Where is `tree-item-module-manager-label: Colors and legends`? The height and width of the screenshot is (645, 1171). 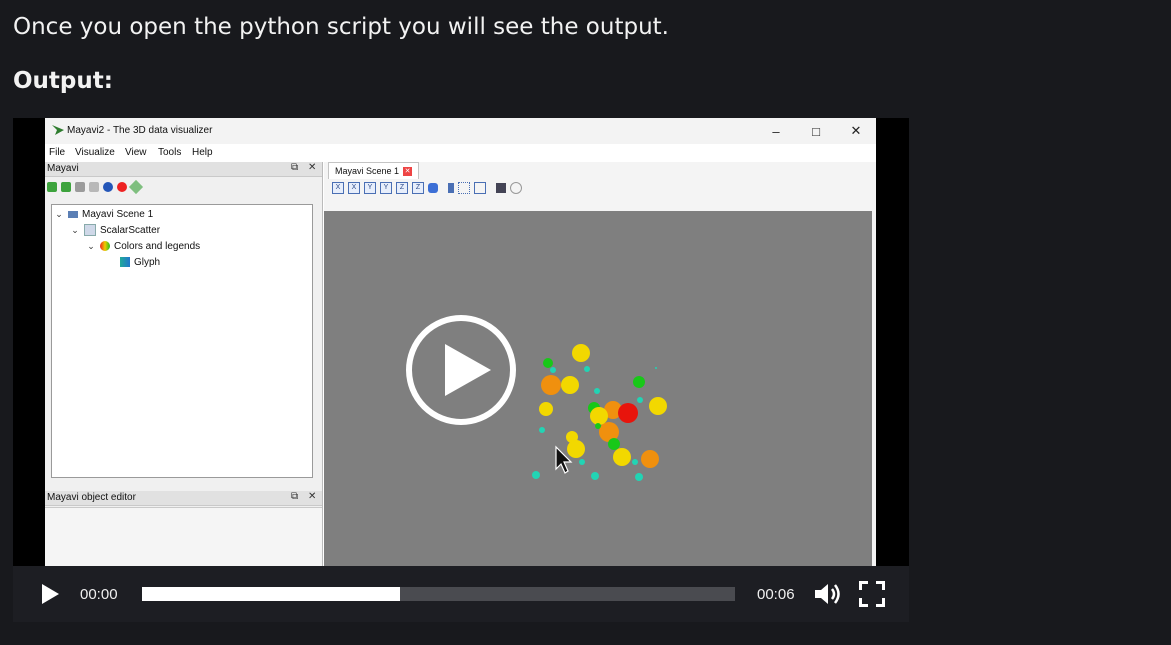
tree-item-module-manager-label: Colors and legends is located at coordinates (157, 246).